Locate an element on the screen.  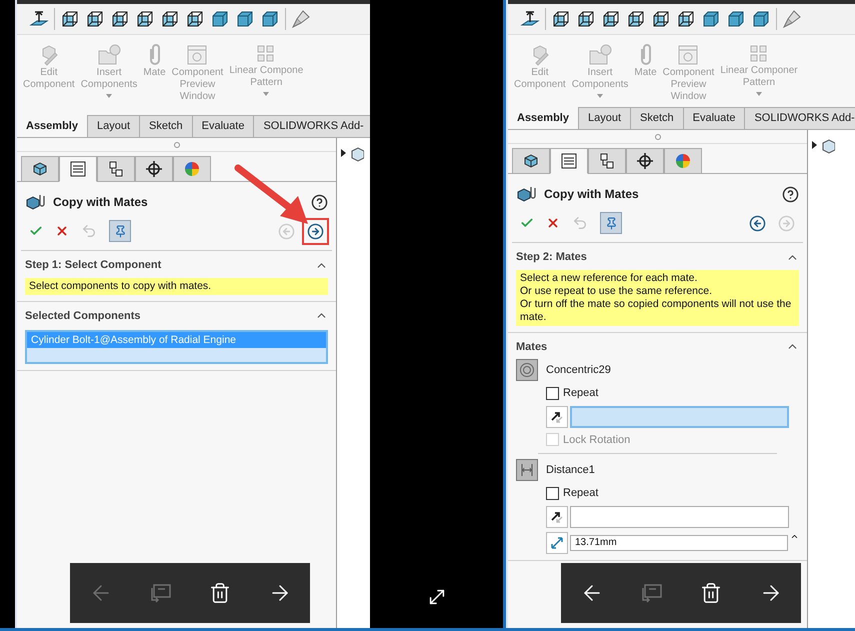
section-title: Selected Components is located at coordinates (83, 316).